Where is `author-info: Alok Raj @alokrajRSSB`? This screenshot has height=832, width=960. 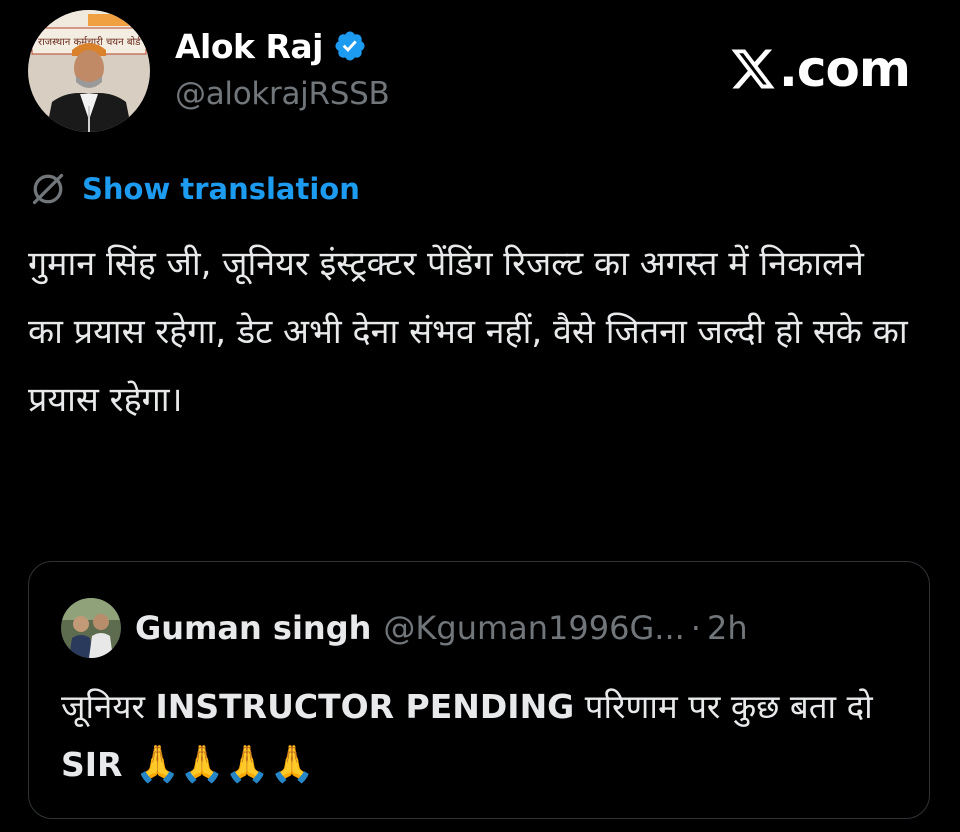 author-info: Alok Raj @alokrajRSSB is located at coordinates (282, 68).